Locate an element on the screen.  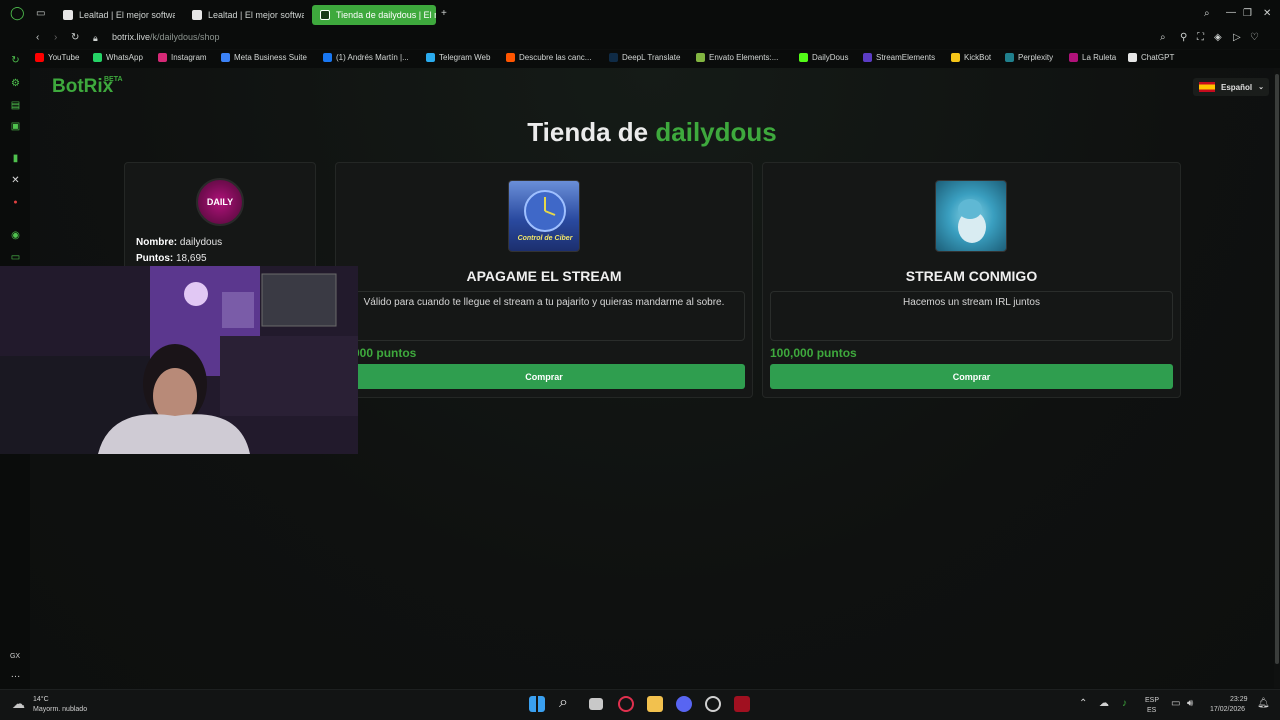
bookmark-telegram: Telegram Web is located at coordinates (458, 57).